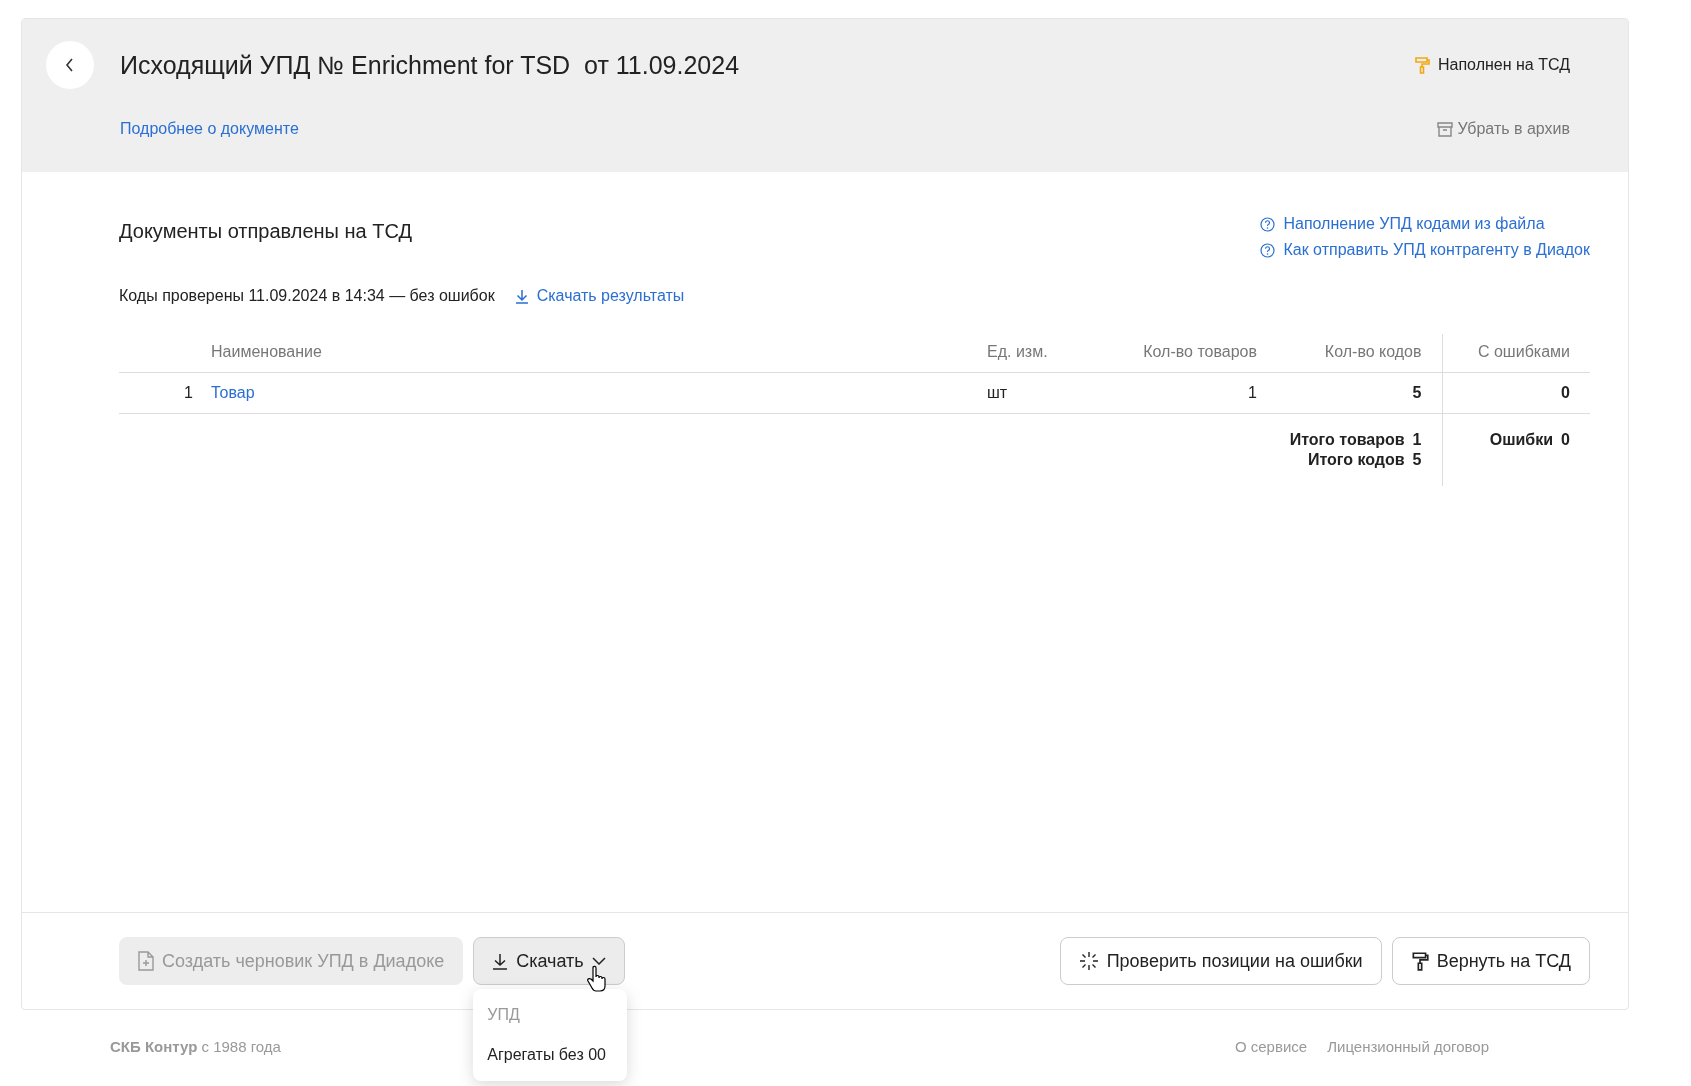  What do you see at coordinates (209, 129) in the screenshot?
I see `details-link: Подробнее о документе` at bounding box center [209, 129].